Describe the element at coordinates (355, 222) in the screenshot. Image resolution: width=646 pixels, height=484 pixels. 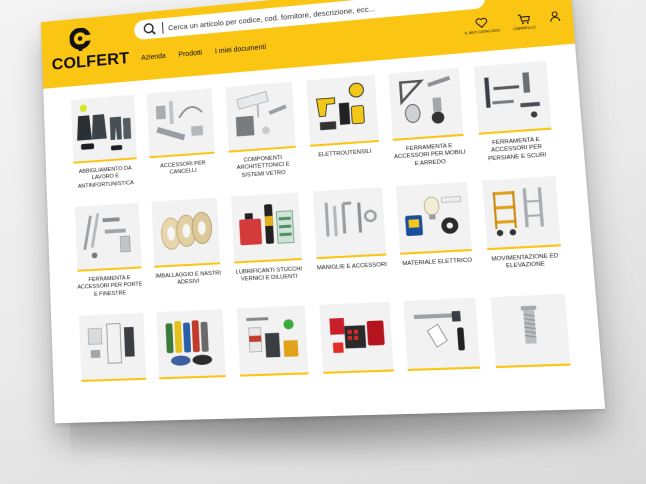
I see `handles-icon` at that location.